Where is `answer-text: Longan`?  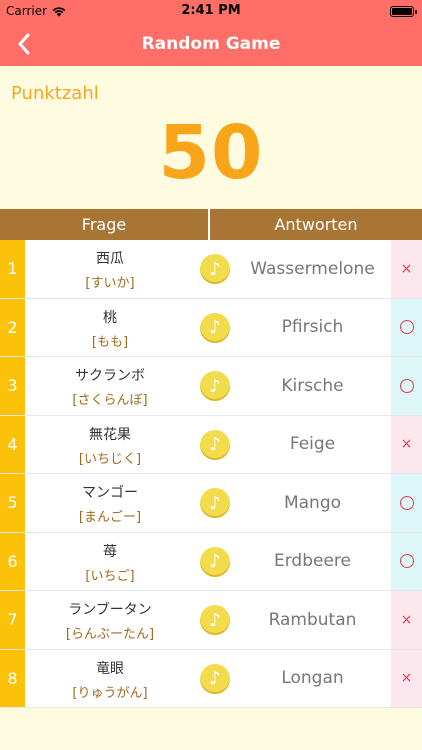
answer-text: Longan is located at coordinates (312, 678).